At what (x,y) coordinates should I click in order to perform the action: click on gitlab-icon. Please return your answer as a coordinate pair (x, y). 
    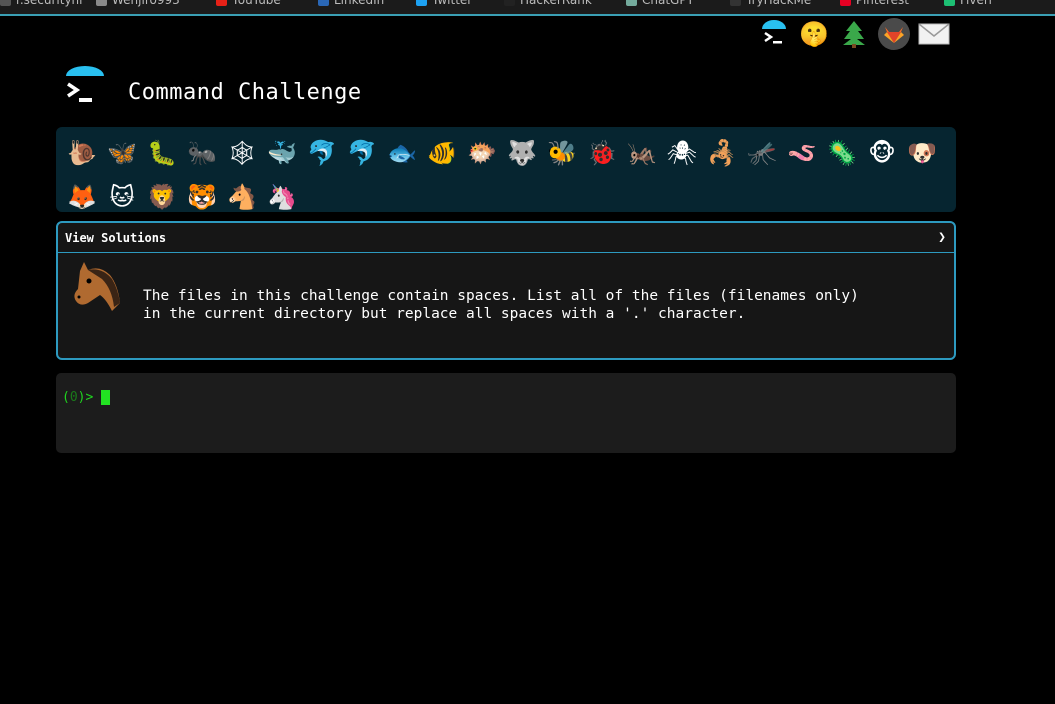
    Looking at the image, I should click on (894, 34).